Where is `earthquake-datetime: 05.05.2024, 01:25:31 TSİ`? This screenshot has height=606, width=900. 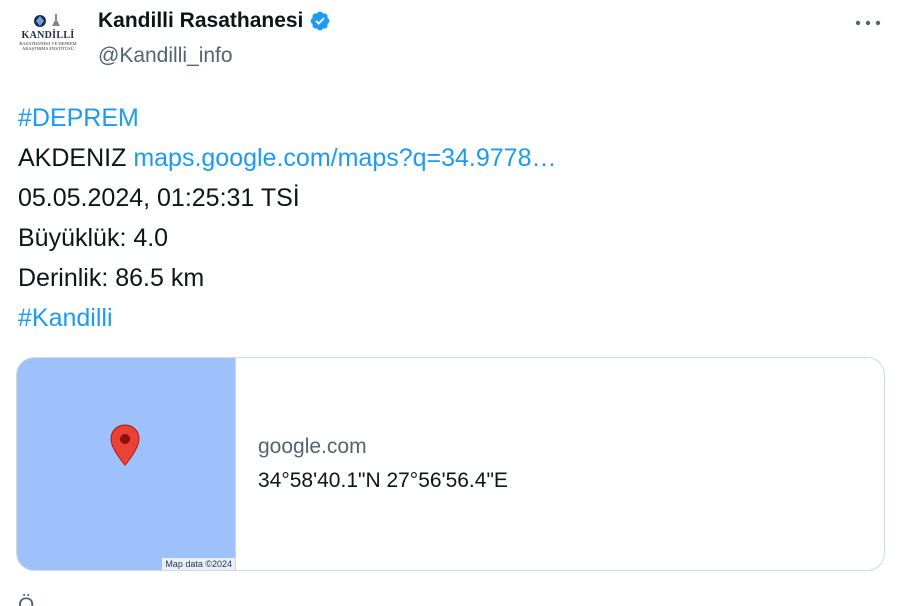
earthquake-datetime: 05.05.2024, 01:25:31 TSİ is located at coordinates (159, 198).